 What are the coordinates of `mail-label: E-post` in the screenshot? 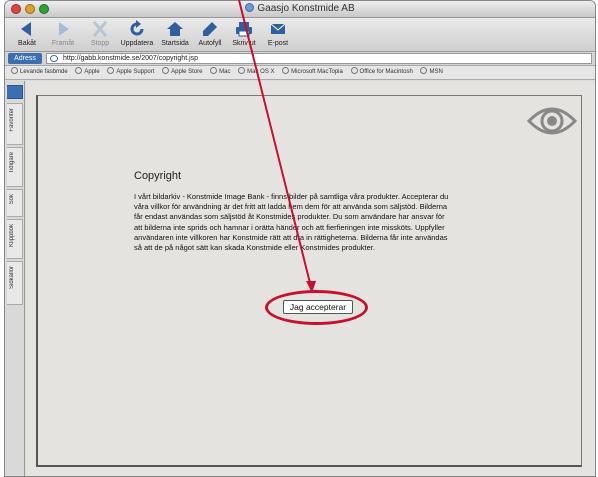 It's located at (278, 43).